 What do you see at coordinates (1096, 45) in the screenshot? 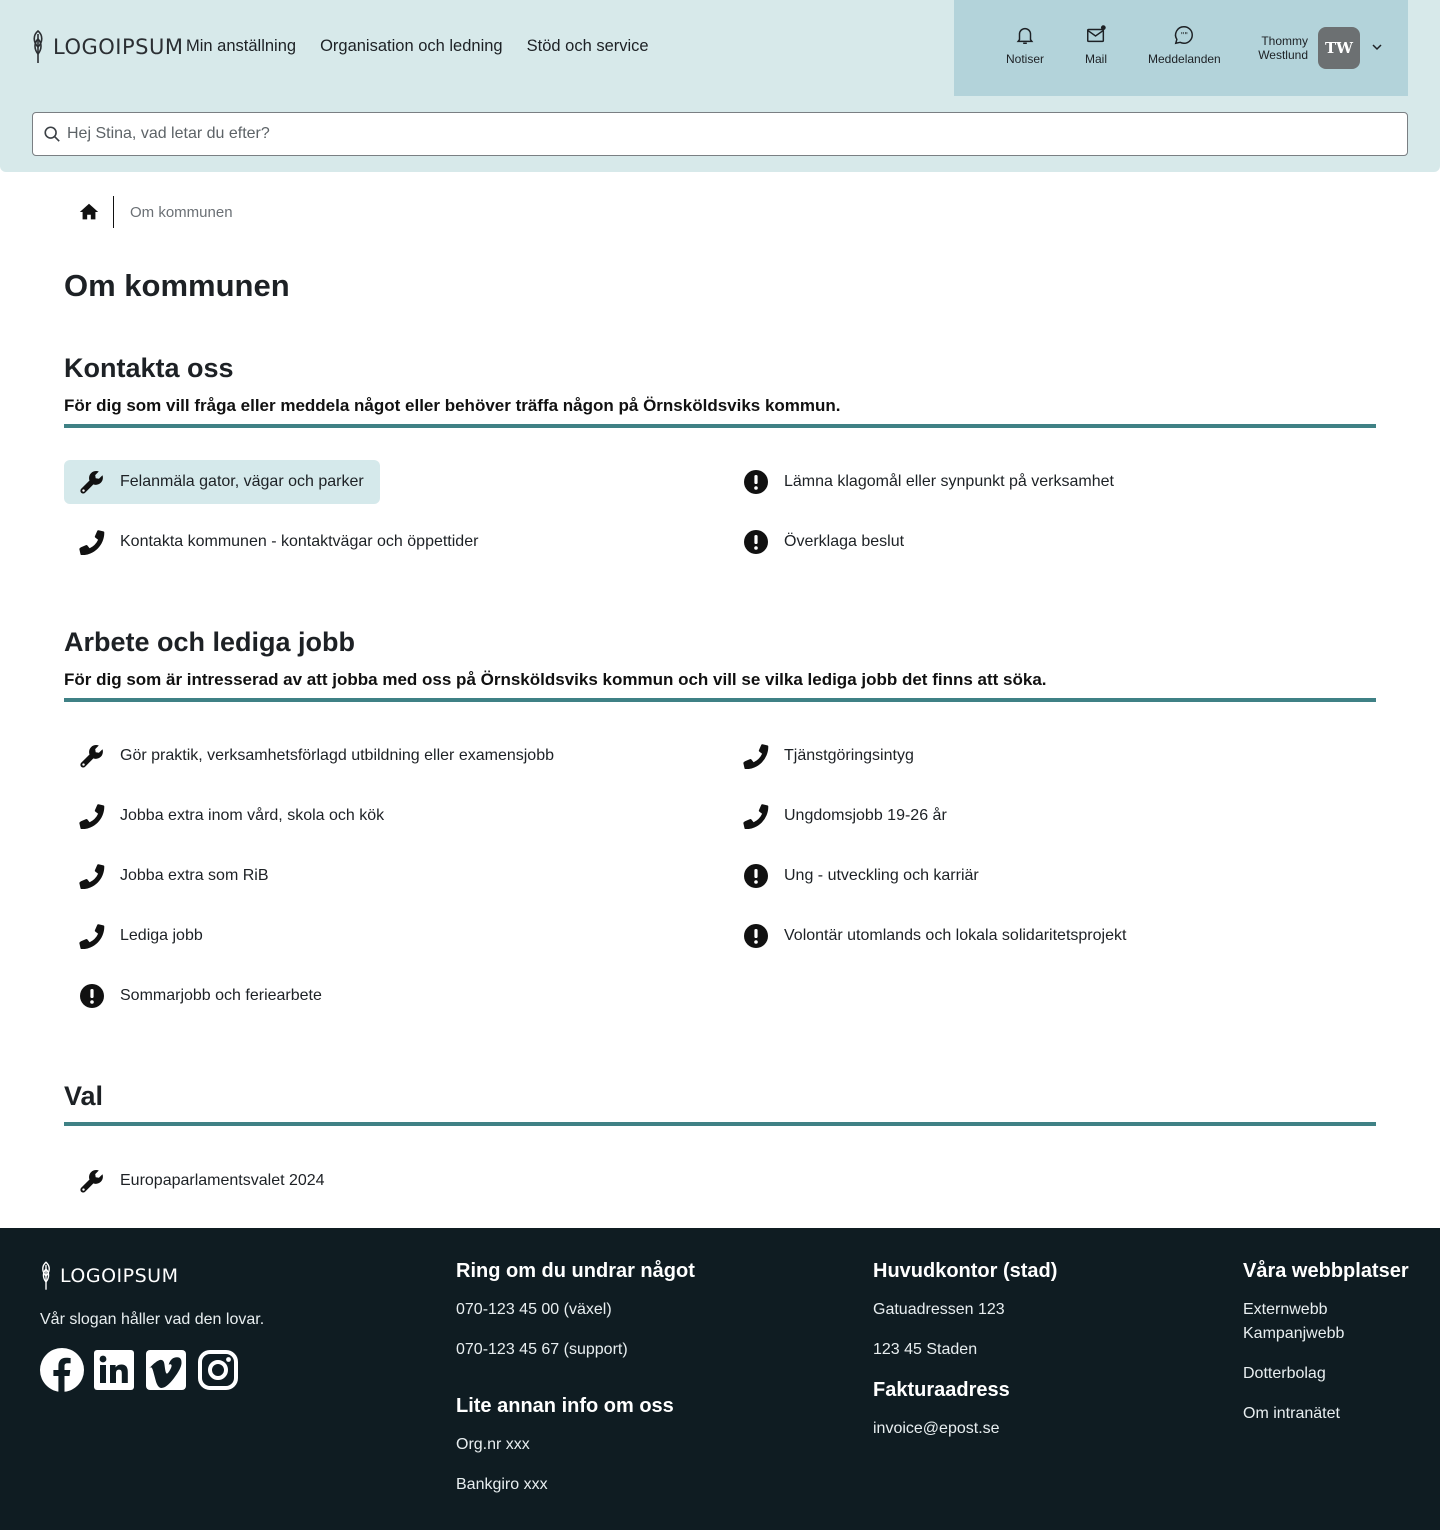
I see `mail-button: Mail` at bounding box center [1096, 45].